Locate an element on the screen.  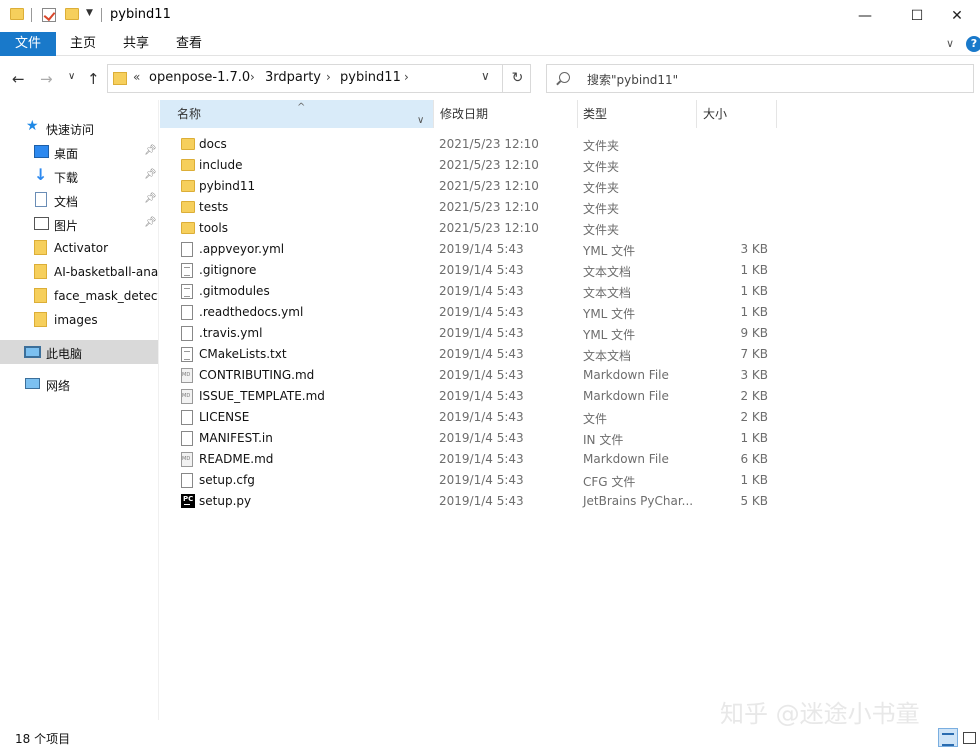
nav-label: Activator is located at coordinates (81, 248).